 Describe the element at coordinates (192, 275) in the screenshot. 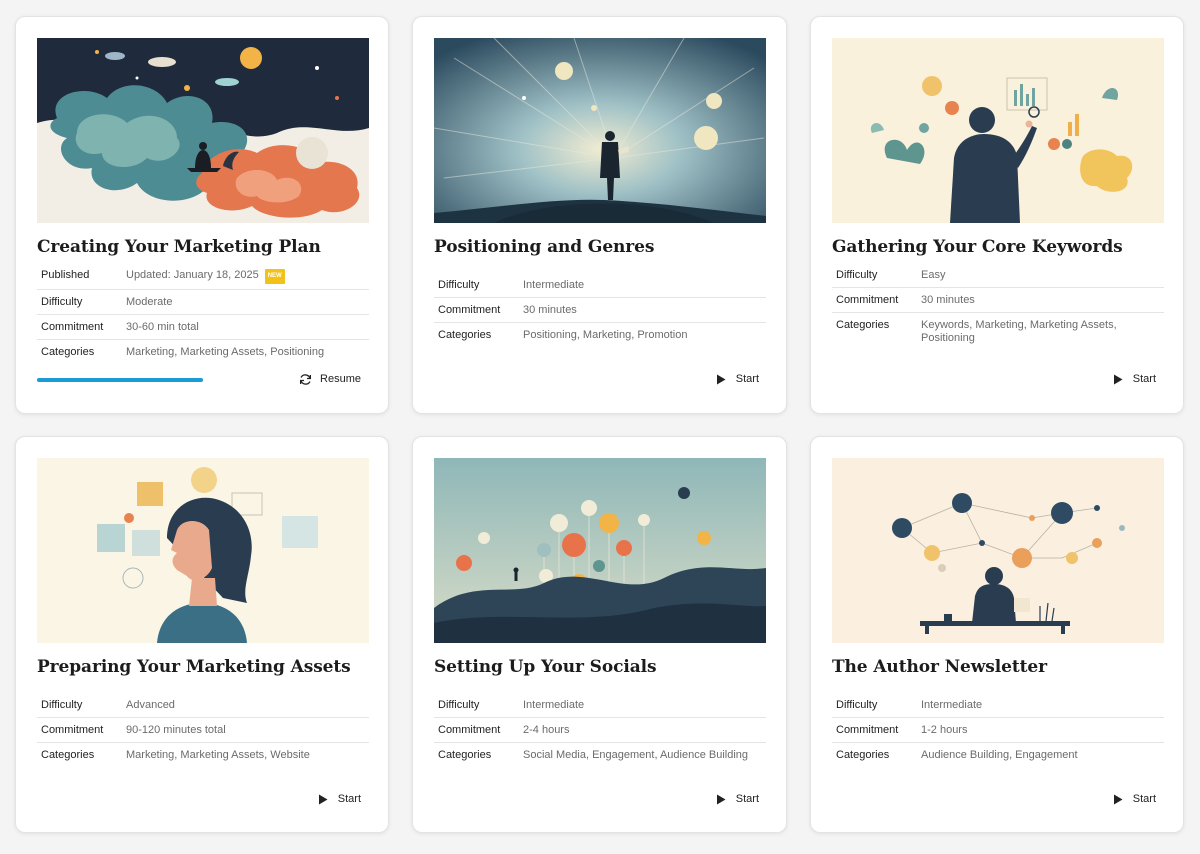

I see `updated-date: Updated: January 18, 2025` at that location.